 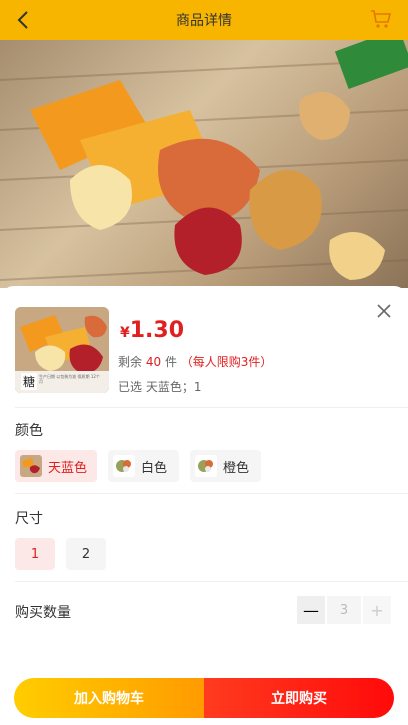 I want to click on stock-unit: 件, so click(x=170, y=362).